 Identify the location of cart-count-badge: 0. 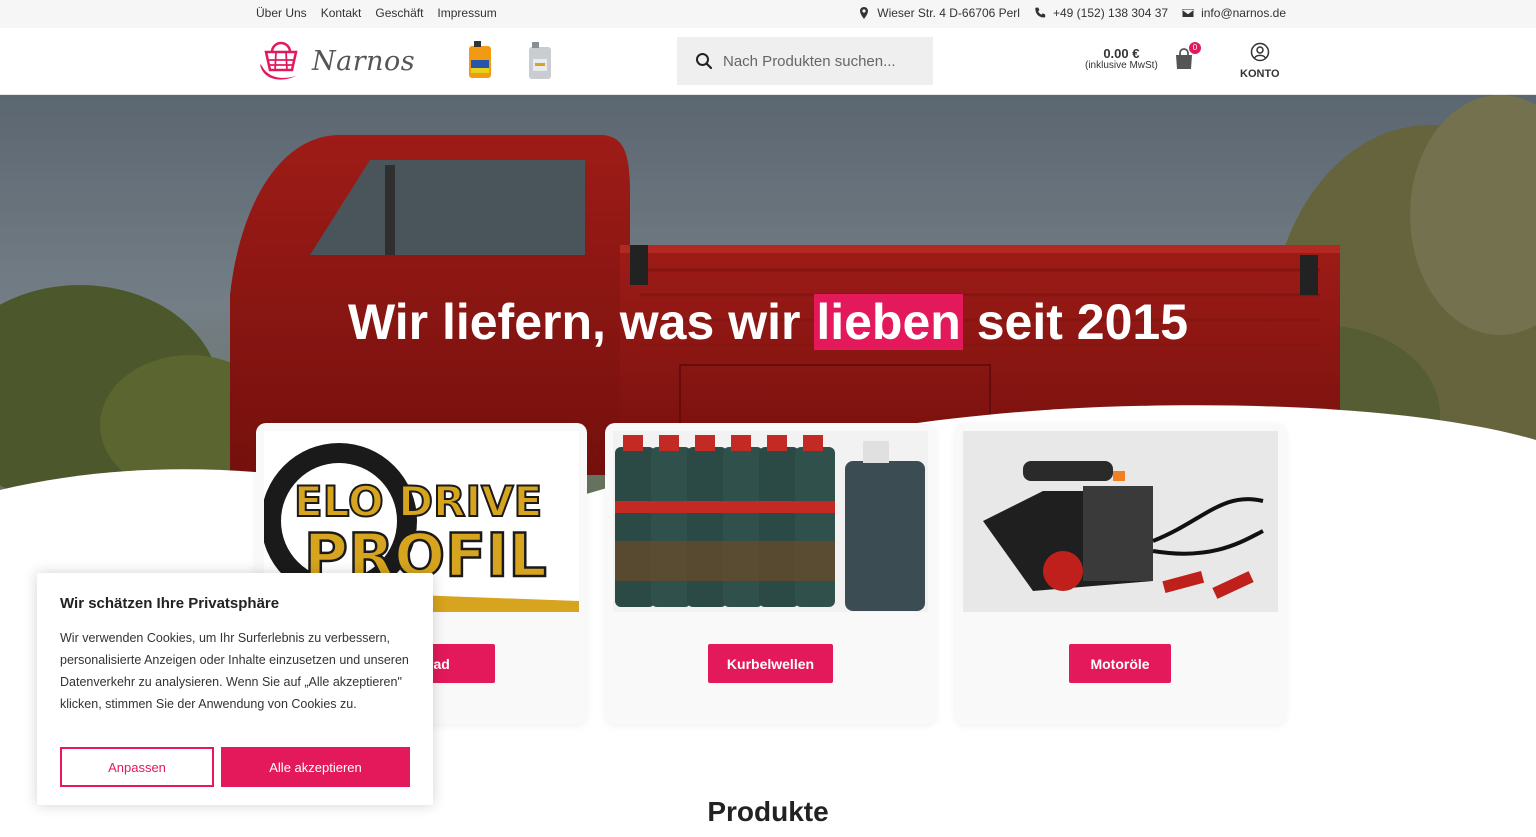
(1195, 48).